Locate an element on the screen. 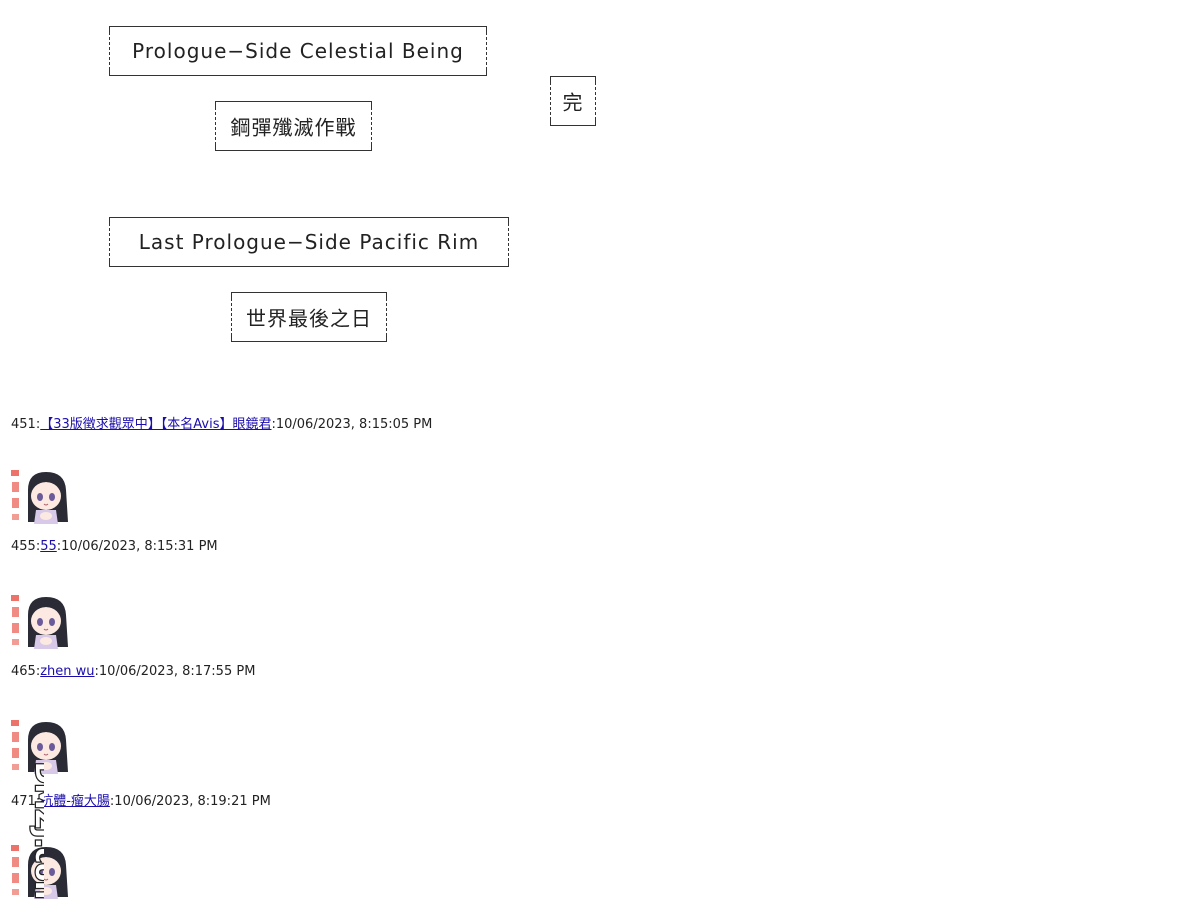 The image size is (1200, 913). post-author-link: 抗體-瘤大腸 is located at coordinates (75, 801).